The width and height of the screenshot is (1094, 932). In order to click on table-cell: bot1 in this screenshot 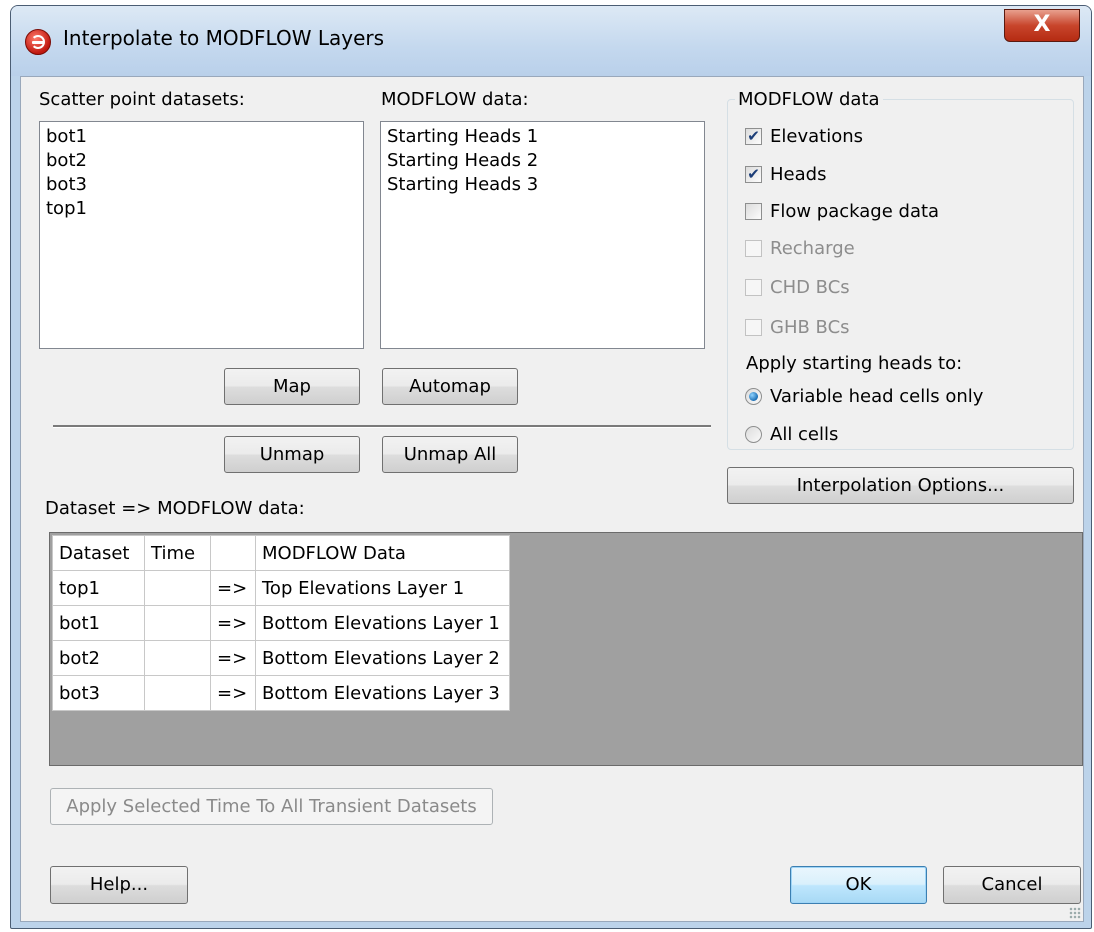, I will do `click(98, 623)`.